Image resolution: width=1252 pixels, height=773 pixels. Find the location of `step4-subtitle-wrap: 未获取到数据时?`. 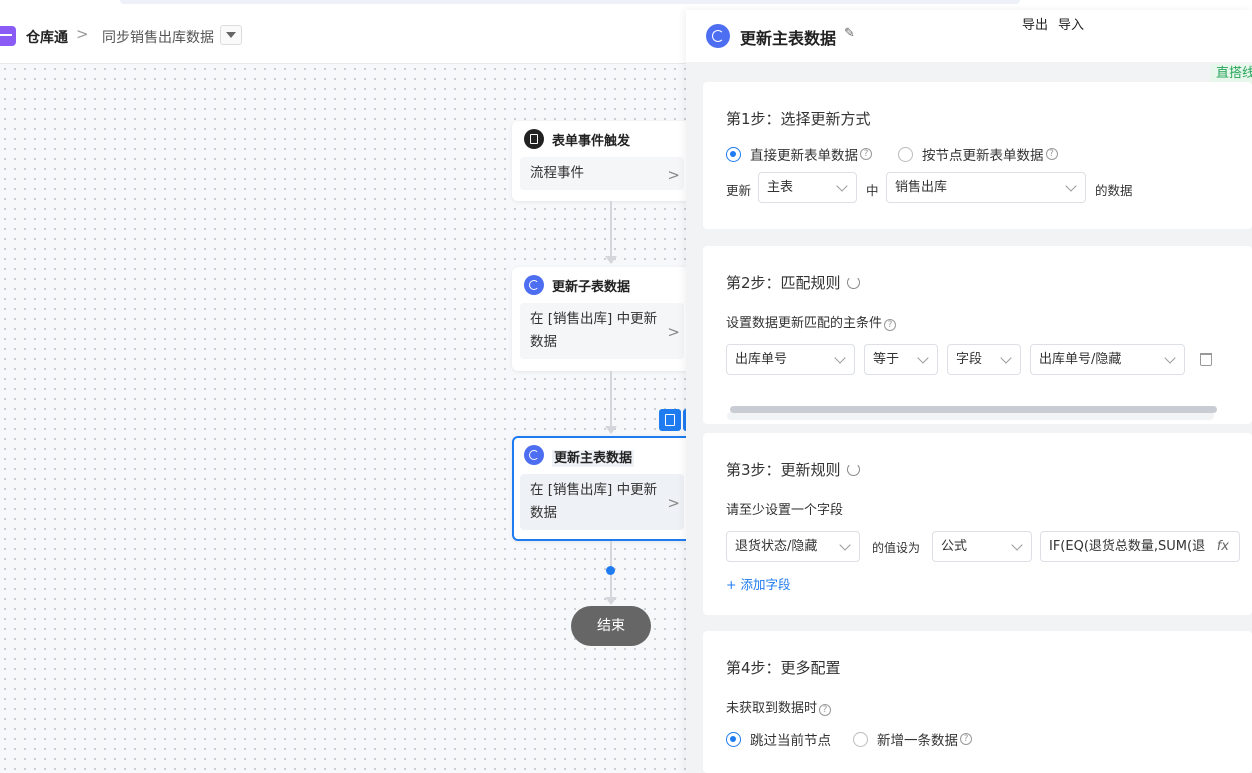

step4-subtitle-wrap: 未获取到数据时? is located at coordinates (779, 706).